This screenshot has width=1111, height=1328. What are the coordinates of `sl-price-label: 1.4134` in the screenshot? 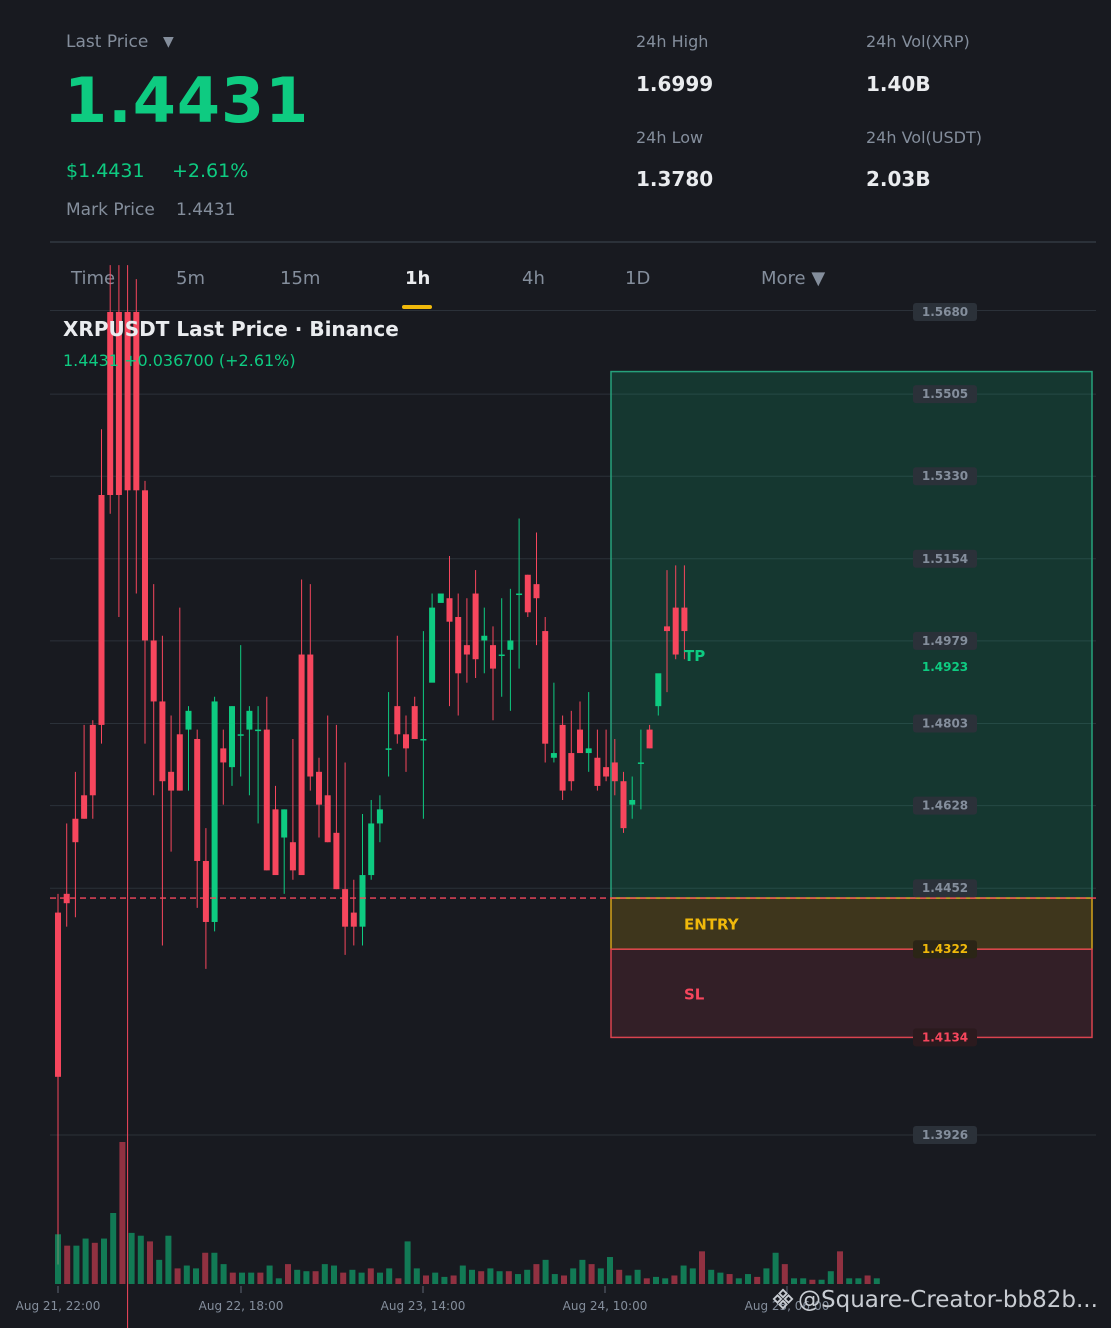 It's located at (945, 1037).